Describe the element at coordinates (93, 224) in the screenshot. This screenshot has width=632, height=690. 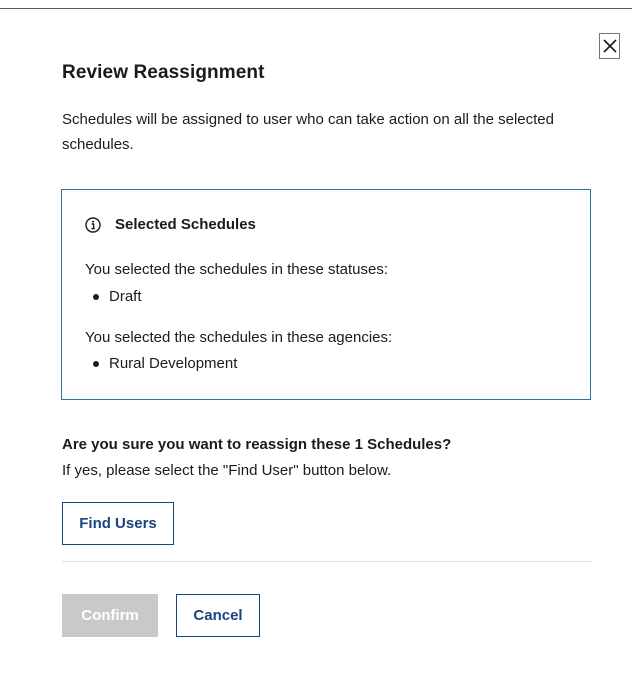
I see `info-icon` at that location.